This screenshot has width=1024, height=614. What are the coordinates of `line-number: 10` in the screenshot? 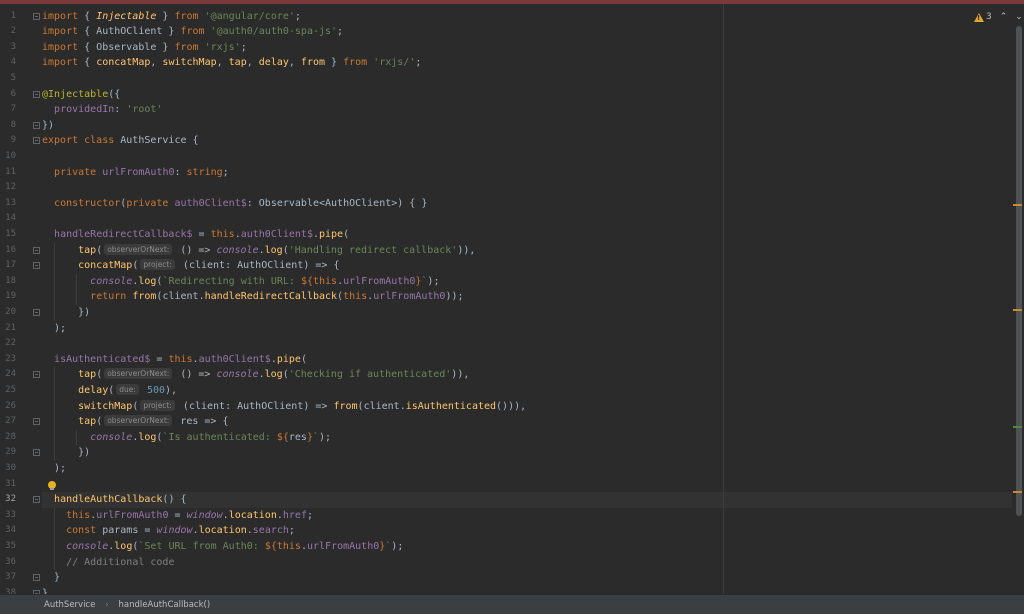 It's located at (8, 157).